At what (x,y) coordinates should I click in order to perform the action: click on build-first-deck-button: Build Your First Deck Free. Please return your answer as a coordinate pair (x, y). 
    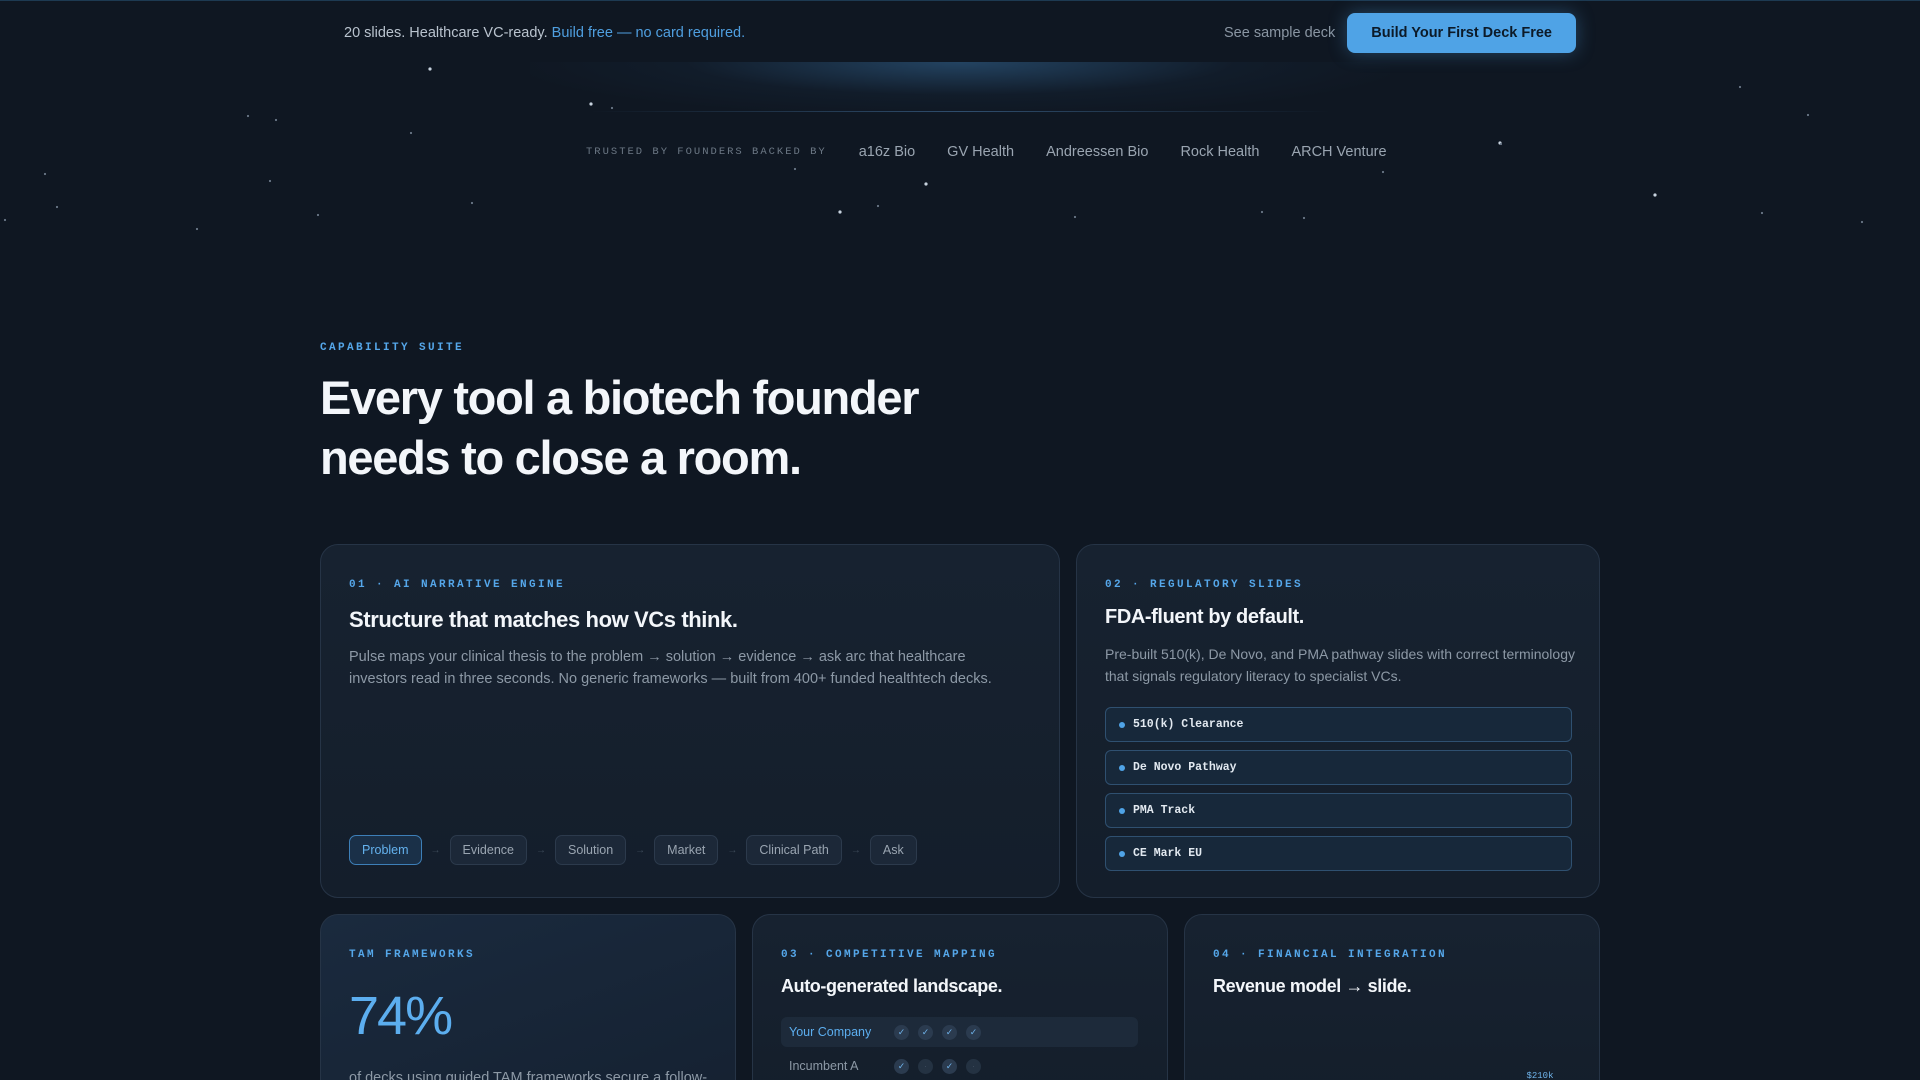
    Looking at the image, I should click on (1461, 33).